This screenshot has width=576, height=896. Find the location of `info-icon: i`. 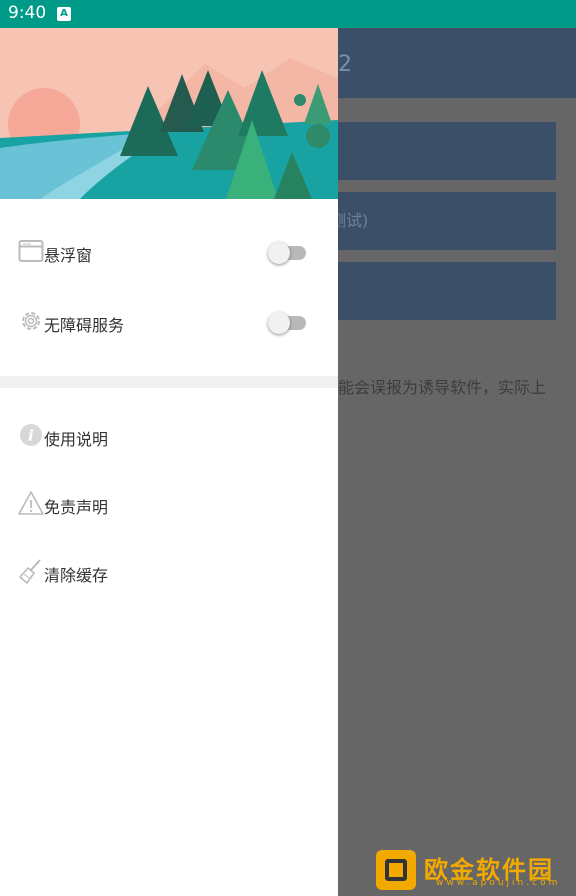

info-icon: i is located at coordinates (30, 434).